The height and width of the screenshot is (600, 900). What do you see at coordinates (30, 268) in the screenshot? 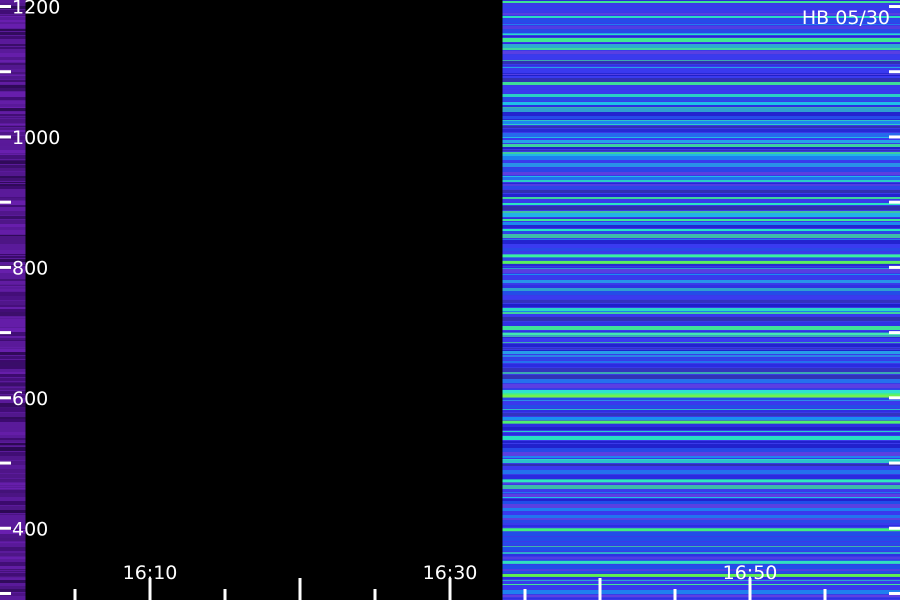
I see `y-tick-label: 800` at bounding box center [30, 268].